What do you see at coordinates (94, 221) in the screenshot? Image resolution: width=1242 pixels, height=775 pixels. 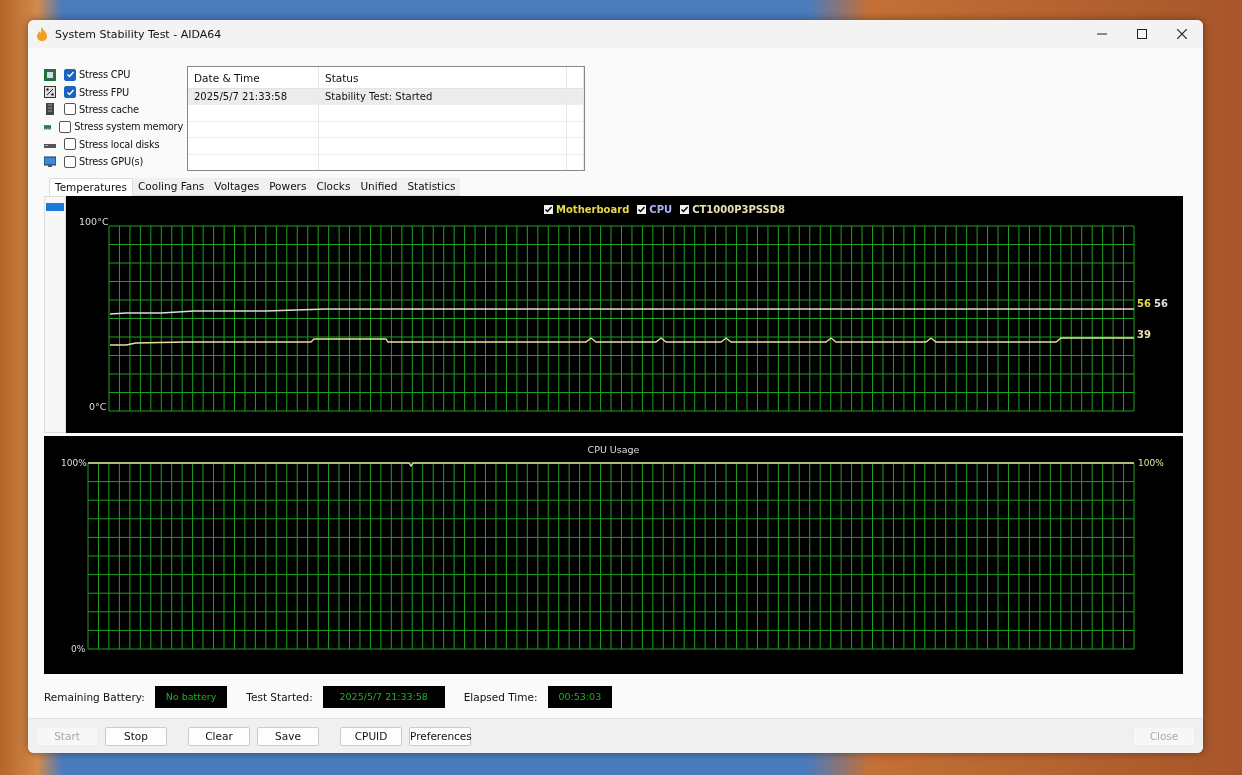 I see `axis-label: 100°C` at bounding box center [94, 221].